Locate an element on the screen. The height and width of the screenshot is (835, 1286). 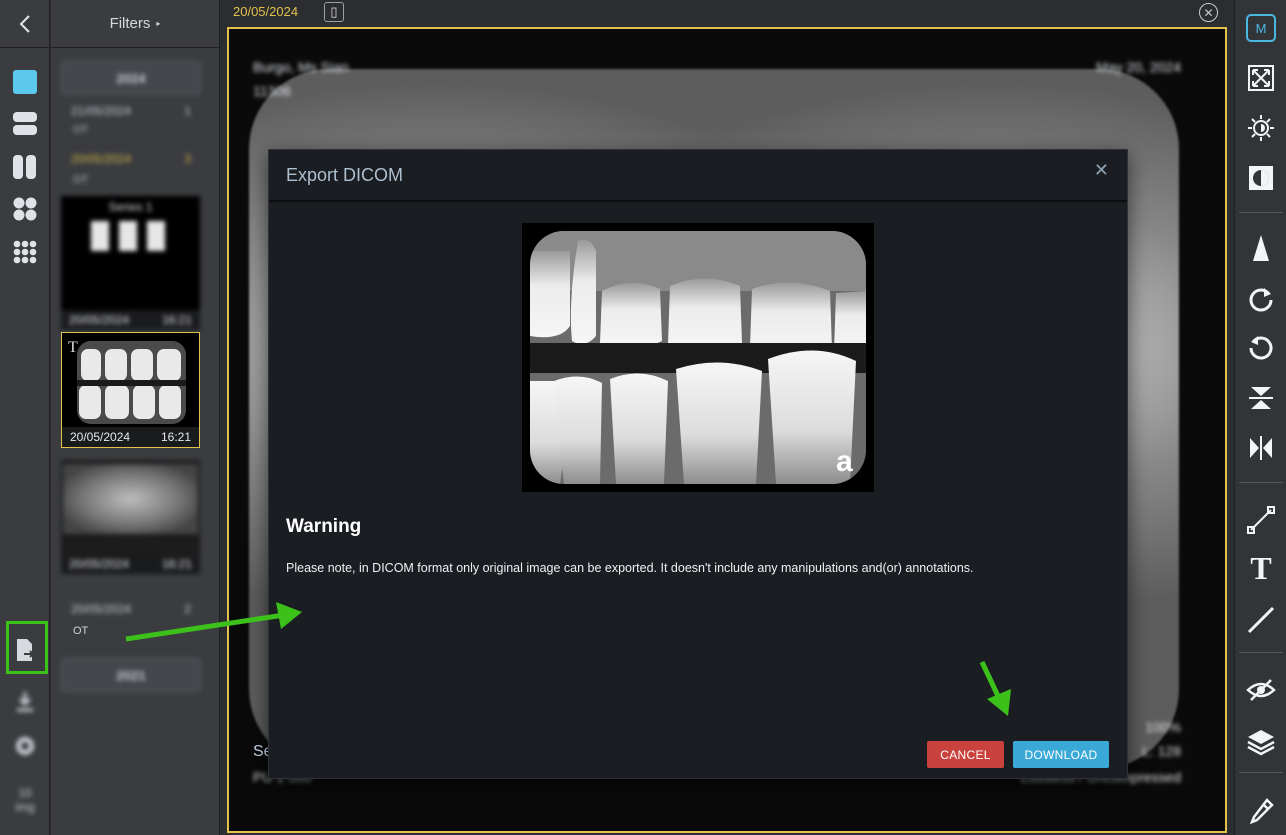
brightness-icon is located at coordinates (1261, 128).